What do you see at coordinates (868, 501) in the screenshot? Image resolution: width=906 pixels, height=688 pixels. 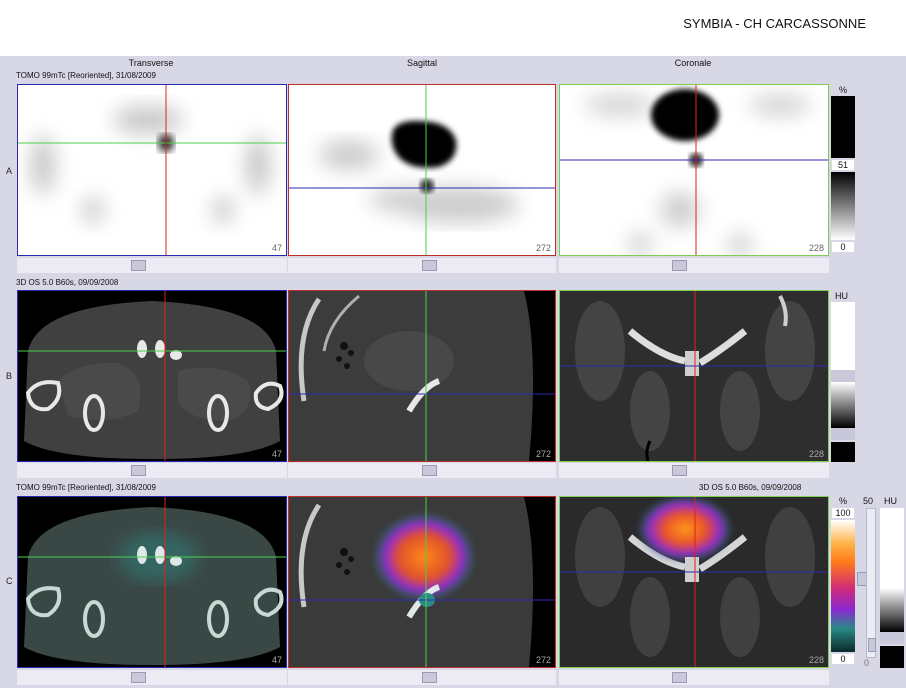 I see `row-c-scale-window: 50` at bounding box center [868, 501].